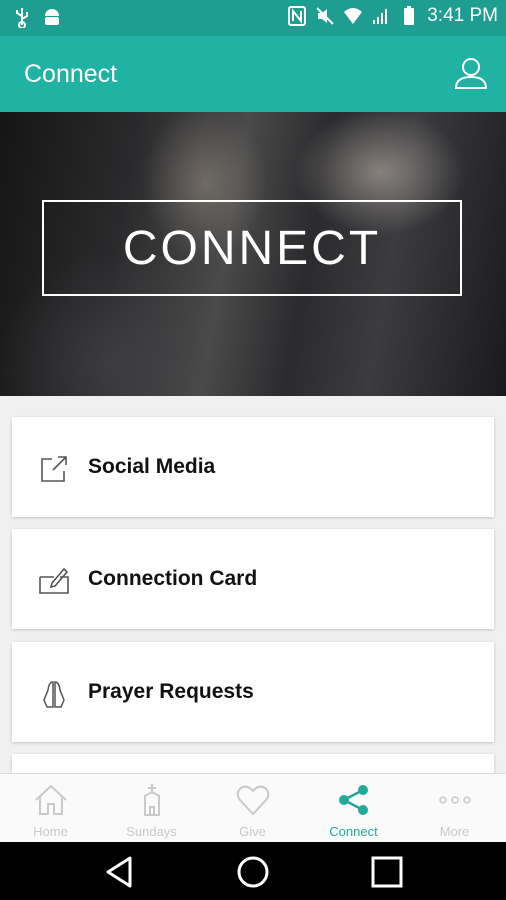  Describe the element at coordinates (253, 74) in the screenshot. I see `app-bar: Connect` at that location.